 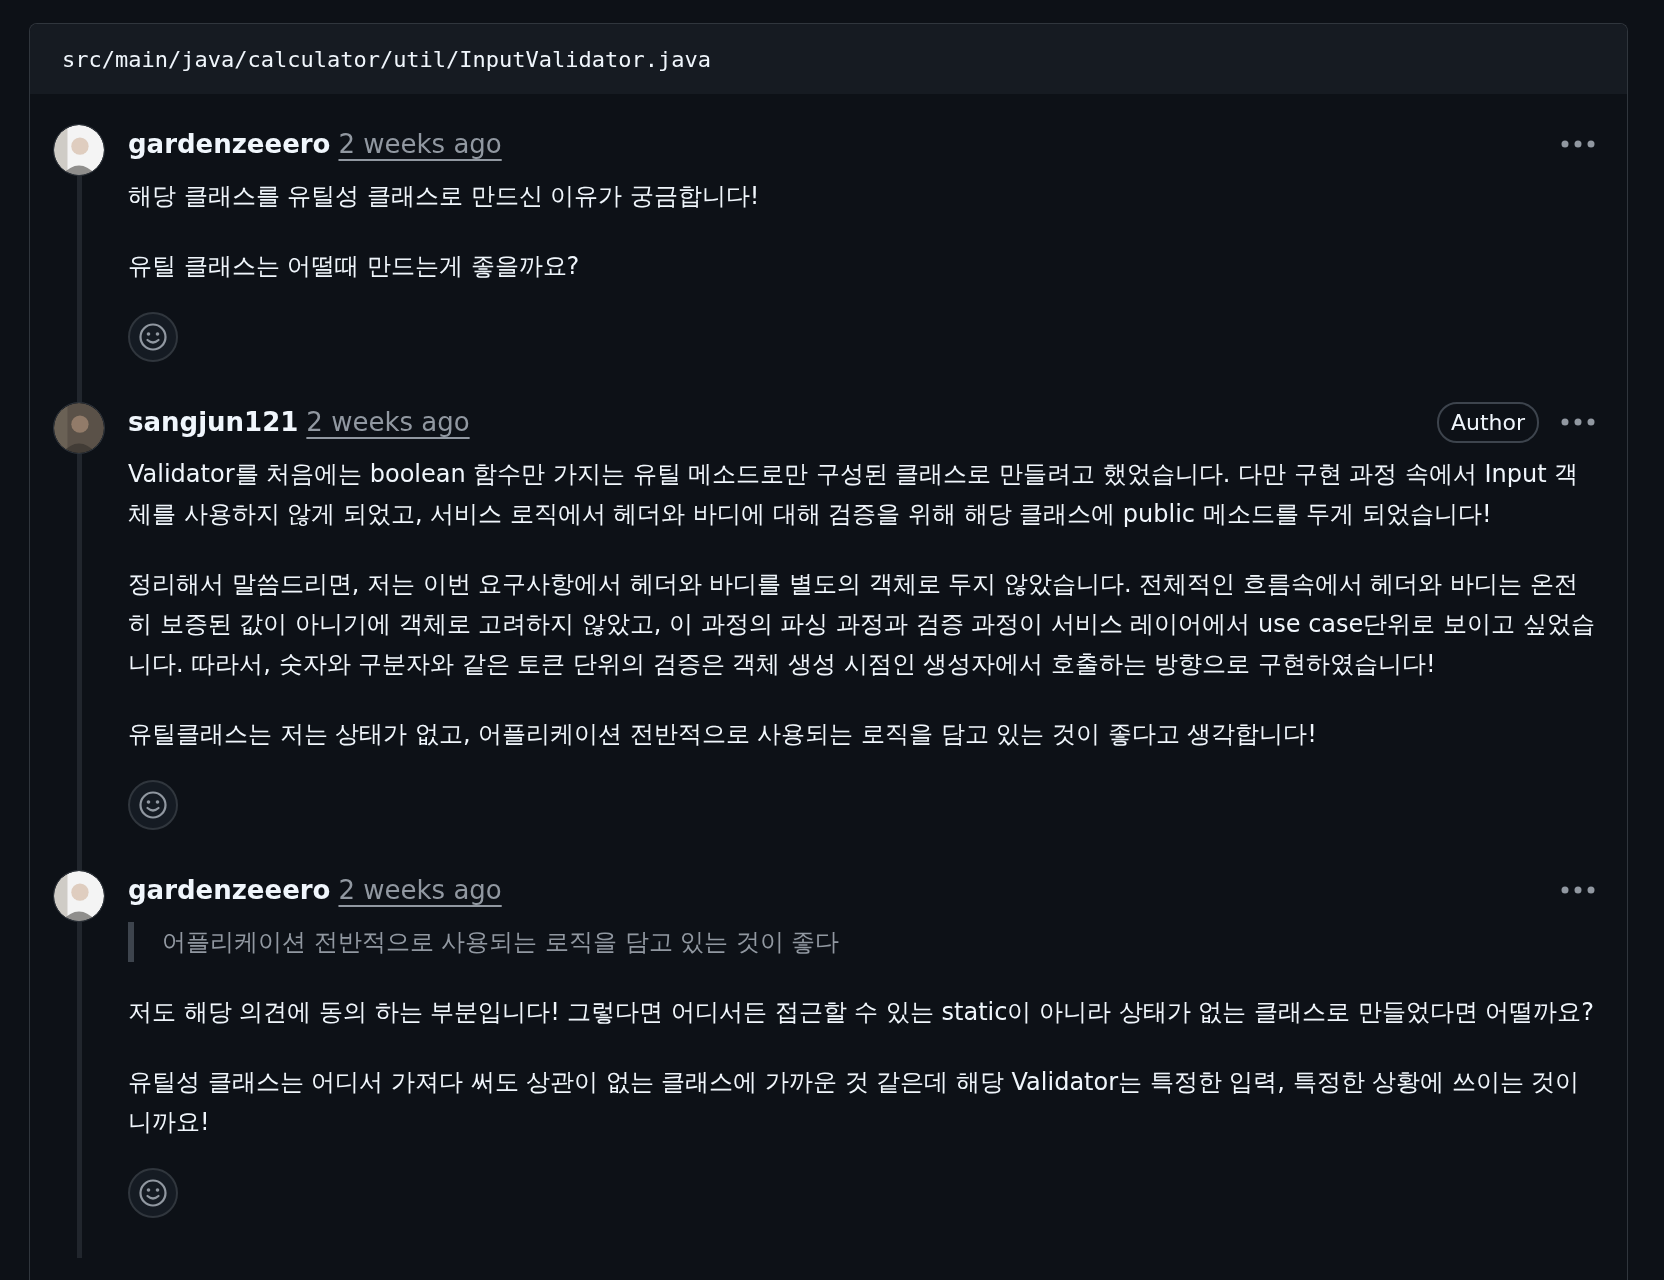 I want to click on comment-text: 정리해서 말씀드리면, 저는 이번 요구사항에서 헤더와 바디를 별도의 객체로 두지 않았습니다. 전체적인 흐름속에서 헤더와 바디는 온전히 보증된 값이 아니기에 객체로 고려하지 않았고, 이 과정의 파싱 과정과 검증 과정이 서비스 레이어에서 use case단위로 보이고 싶었습니다. 따라서, 숫자와 구분자와 같은 토큰 단위의 검증은 객체 생성 시점인 생성자에서 호출하는 방향으로 구현하였습니다!, so click(x=861, y=624).